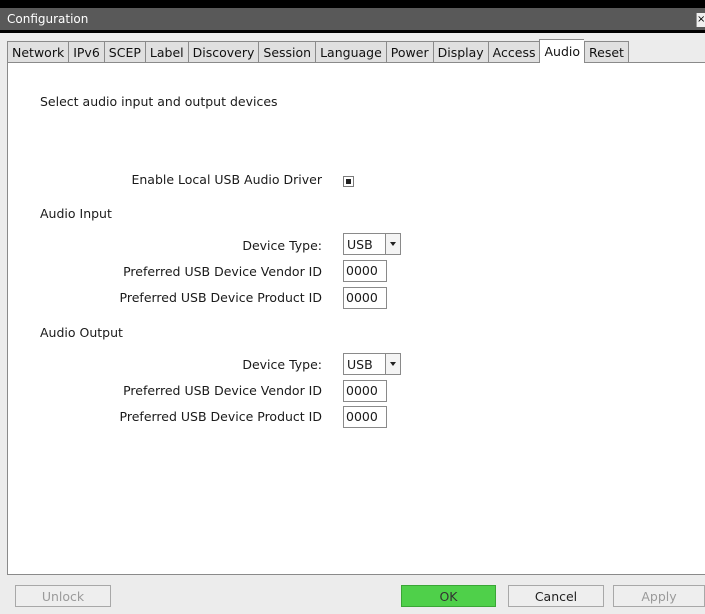  I want to click on enable-usb-audio-checkbox, so click(348, 181).